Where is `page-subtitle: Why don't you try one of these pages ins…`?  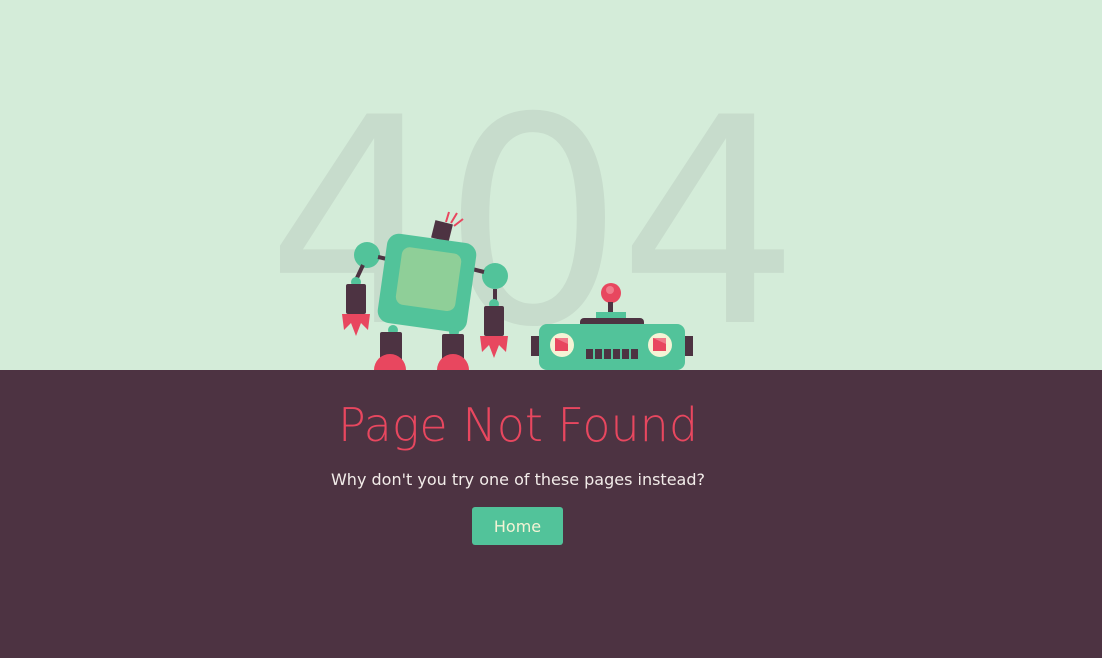
page-subtitle: Why don't you try one of these pages ins… is located at coordinates (517, 479).